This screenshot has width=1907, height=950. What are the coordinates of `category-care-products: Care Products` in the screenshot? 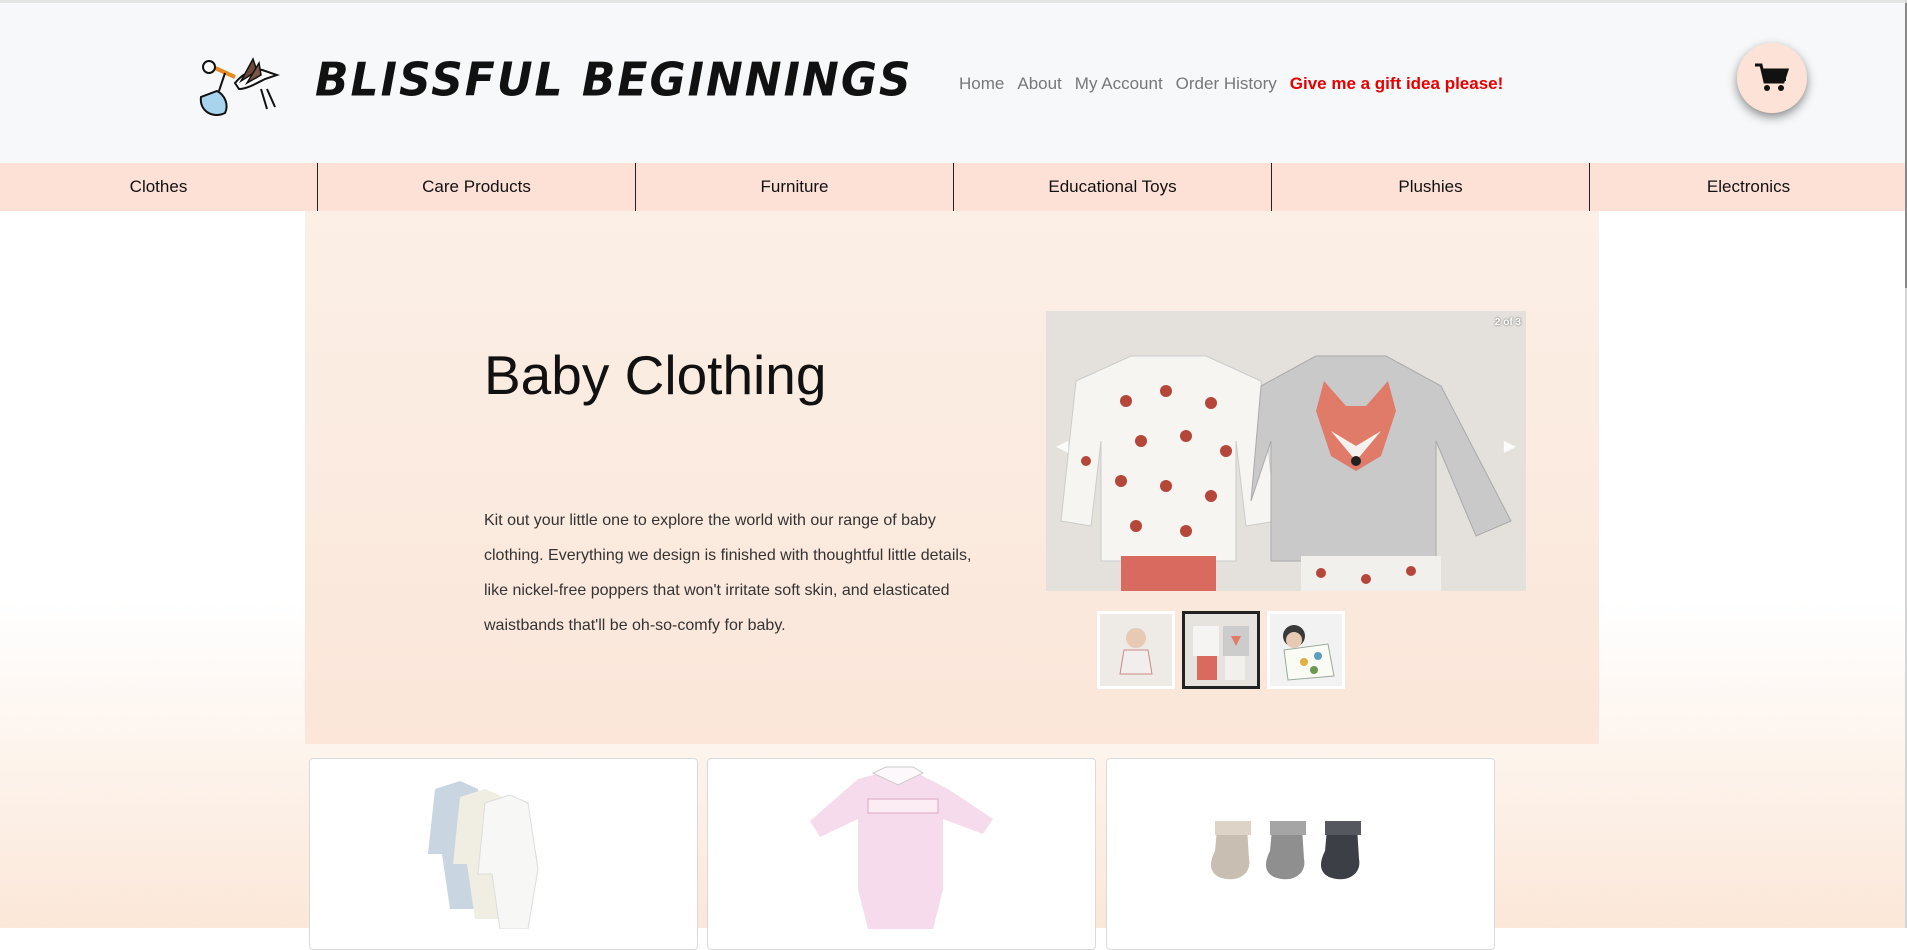 It's located at (477, 187).